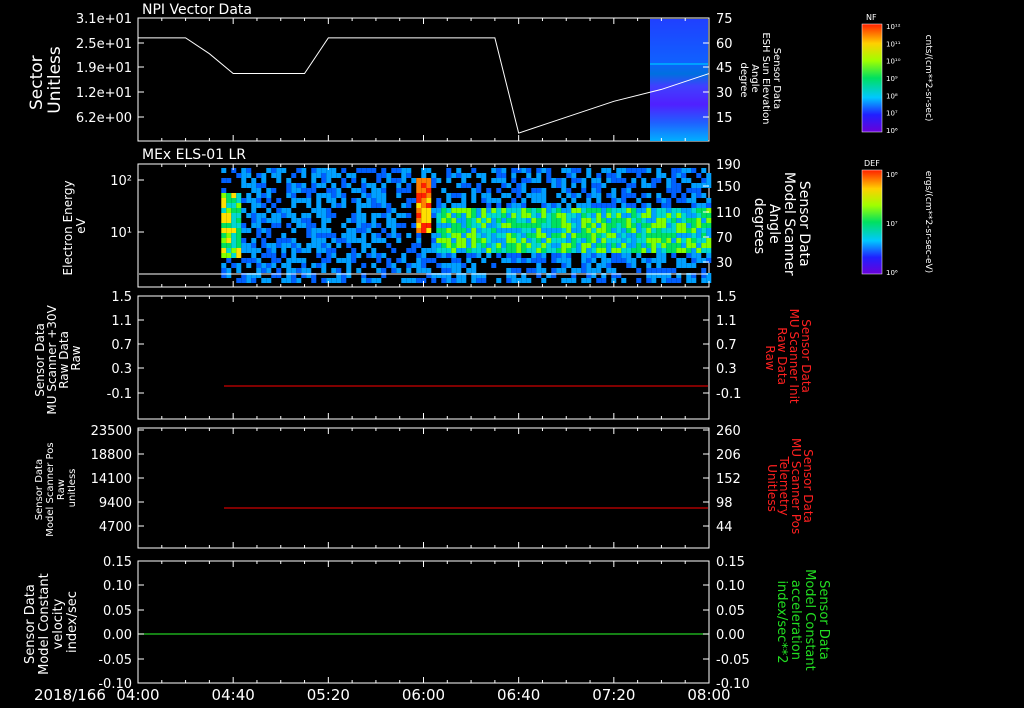 Image resolution: width=1024 pixels, height=708 pixels. Describe the element at coordinates (110, 69) in the screenshot. I see `panel-1-left-ticks: 3.1e+012.5e+011.9e+011.2e+016.2e+00` at that location.